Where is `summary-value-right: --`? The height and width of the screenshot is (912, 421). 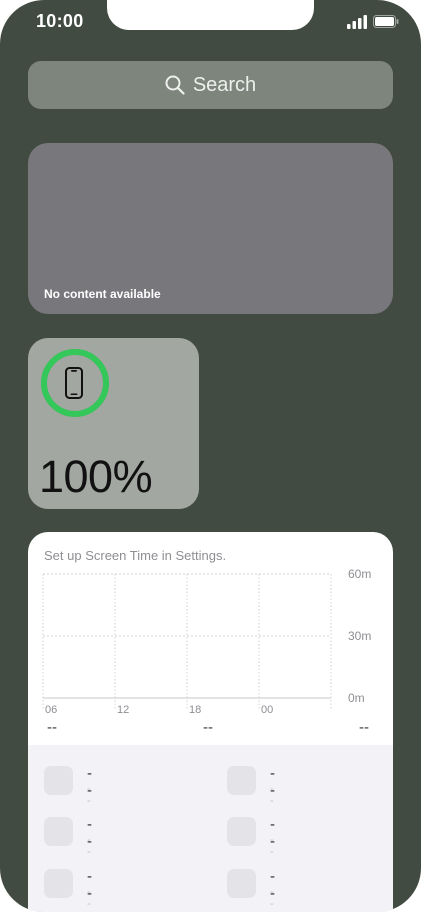
summary-value-right: -- is located at coordinates (364, 727).